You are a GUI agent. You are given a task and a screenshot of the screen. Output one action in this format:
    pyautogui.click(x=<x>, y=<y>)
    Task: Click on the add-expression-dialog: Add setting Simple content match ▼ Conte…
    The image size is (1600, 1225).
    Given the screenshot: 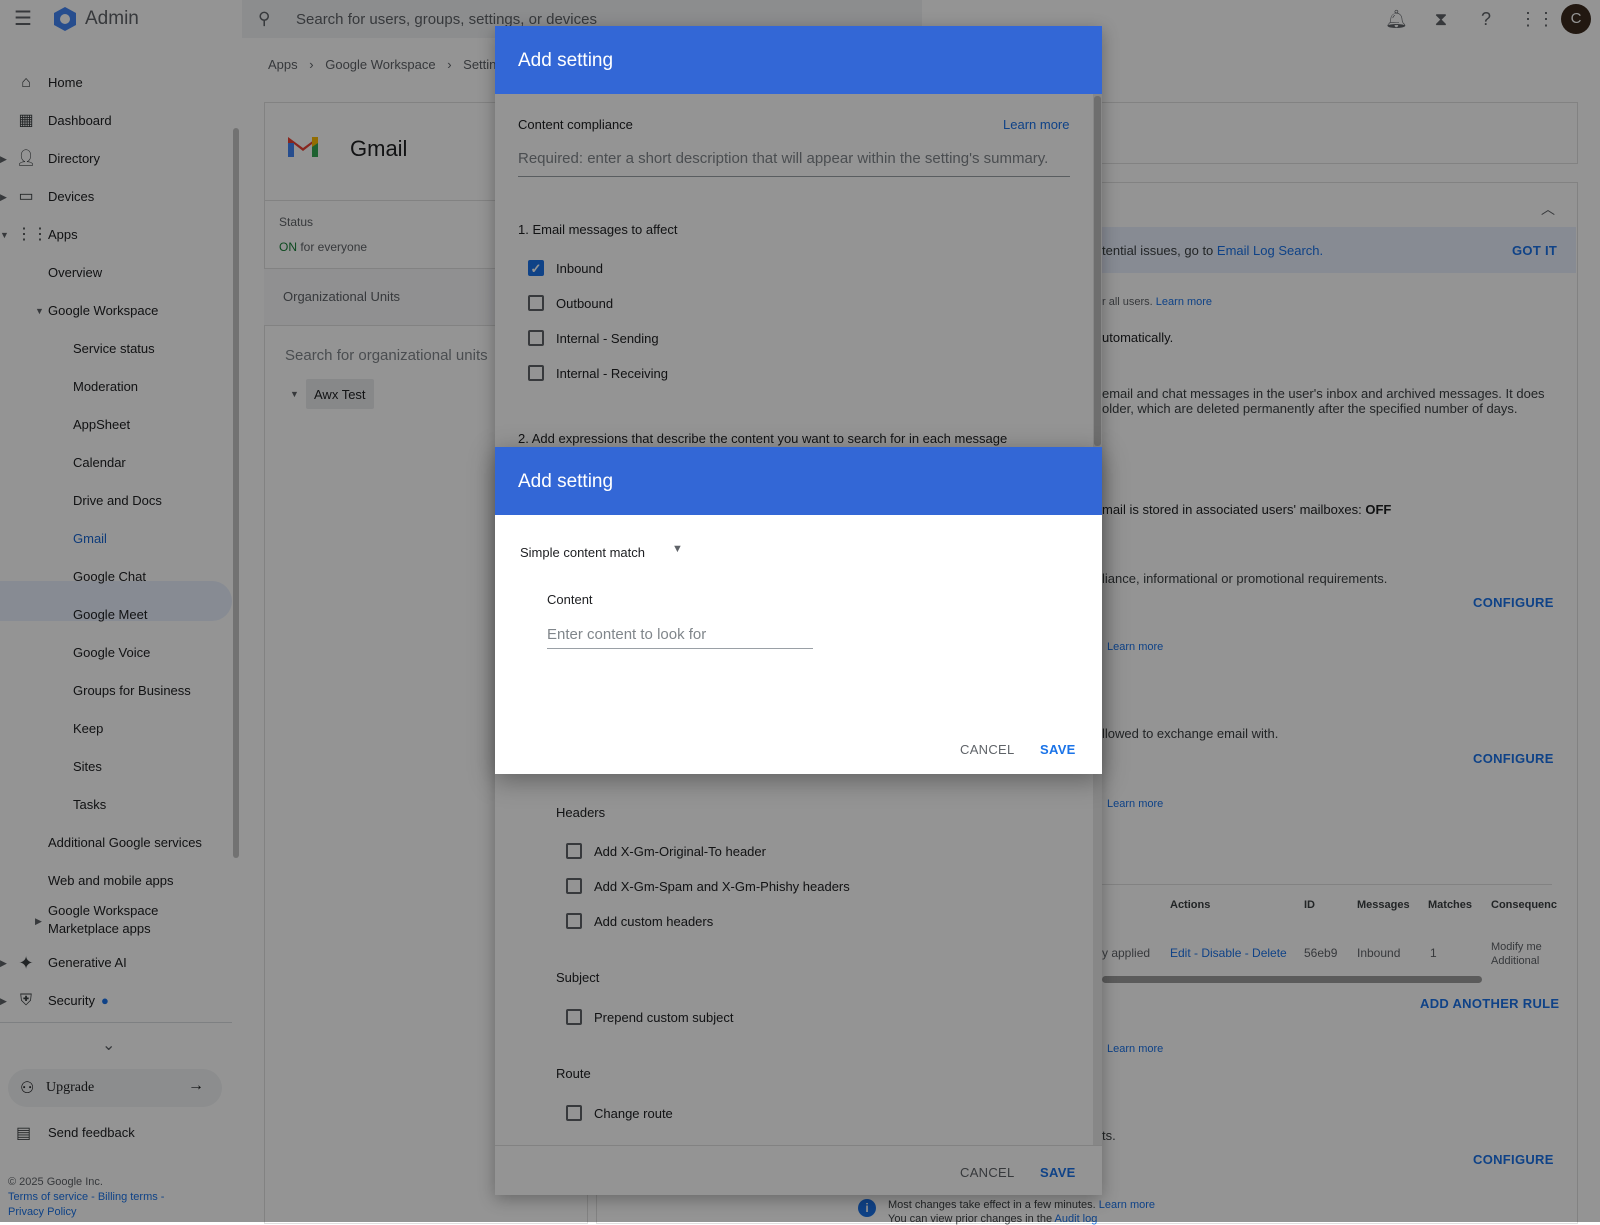 What is the action you would take?
    pyautogui.click(x=798, y=610)
    